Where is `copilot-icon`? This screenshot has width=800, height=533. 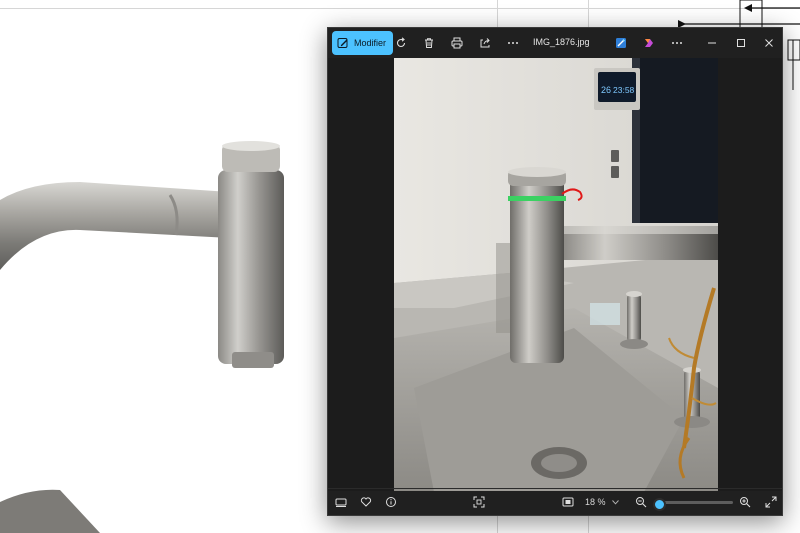 copilot-icon is located at coordinates (649, 43).